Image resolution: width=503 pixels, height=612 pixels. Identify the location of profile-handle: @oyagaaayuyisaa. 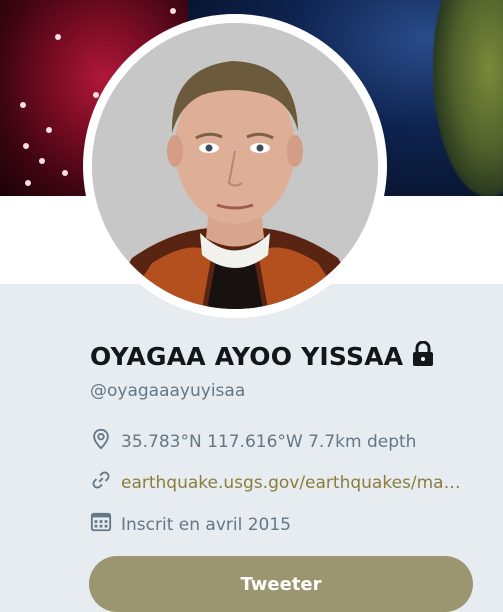
(168, 391).